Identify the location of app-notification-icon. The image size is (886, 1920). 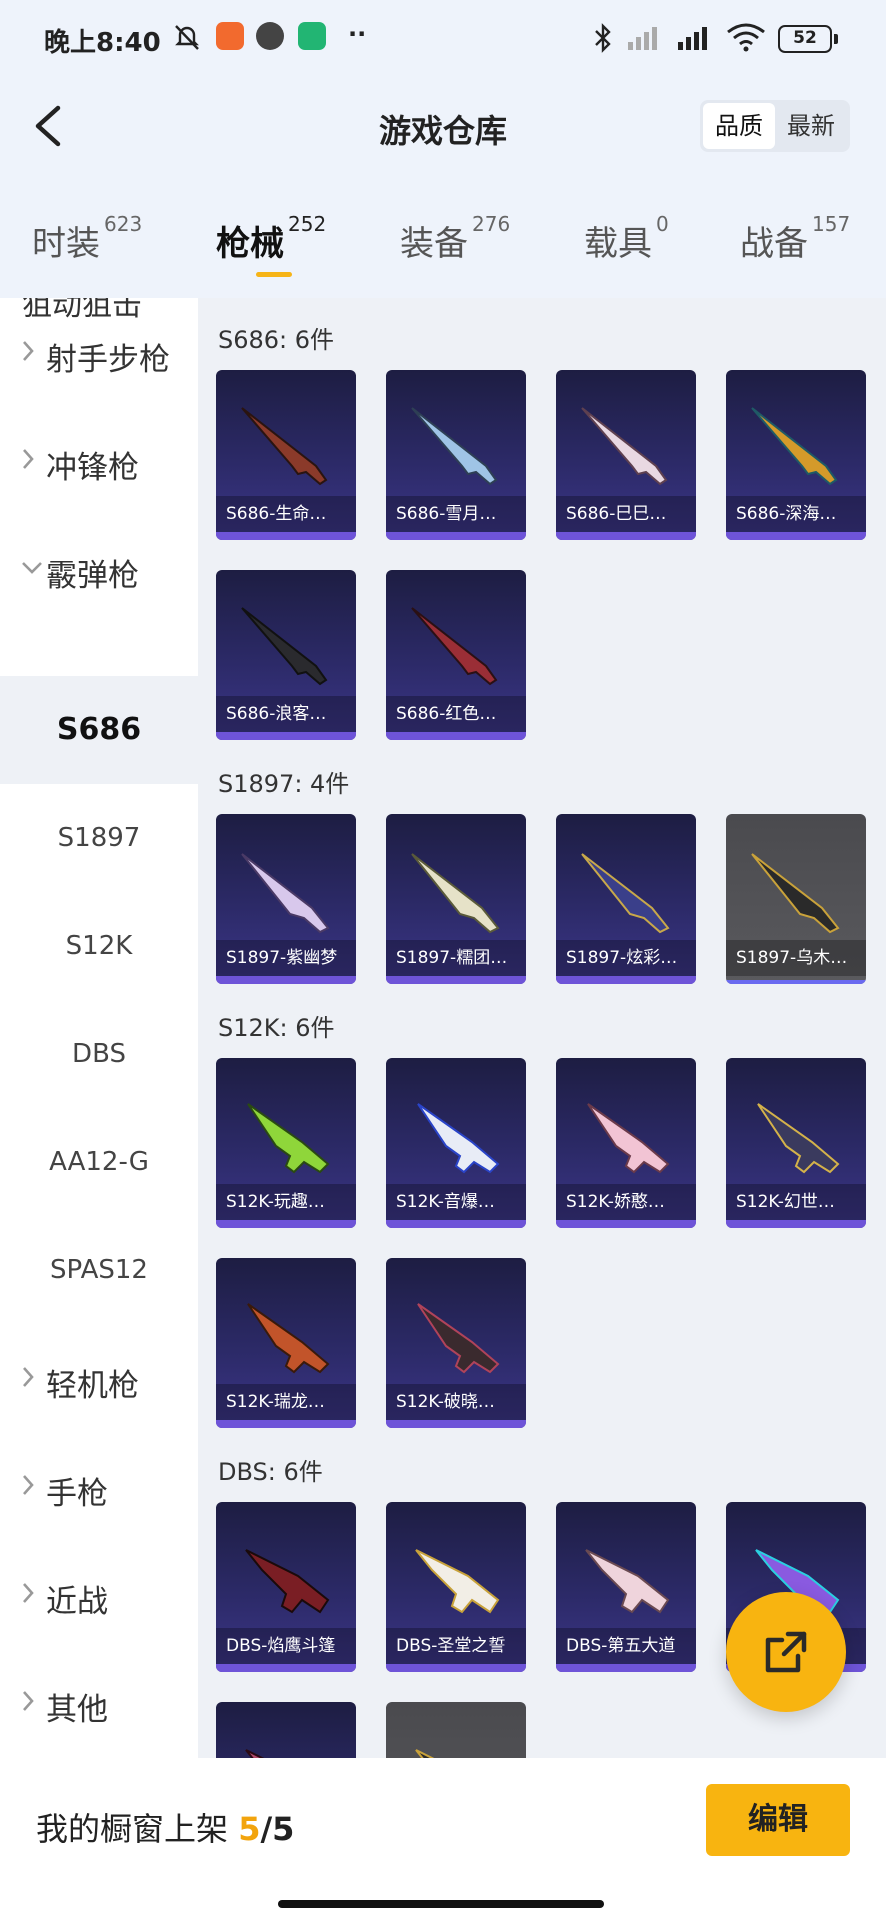
(230, 36).